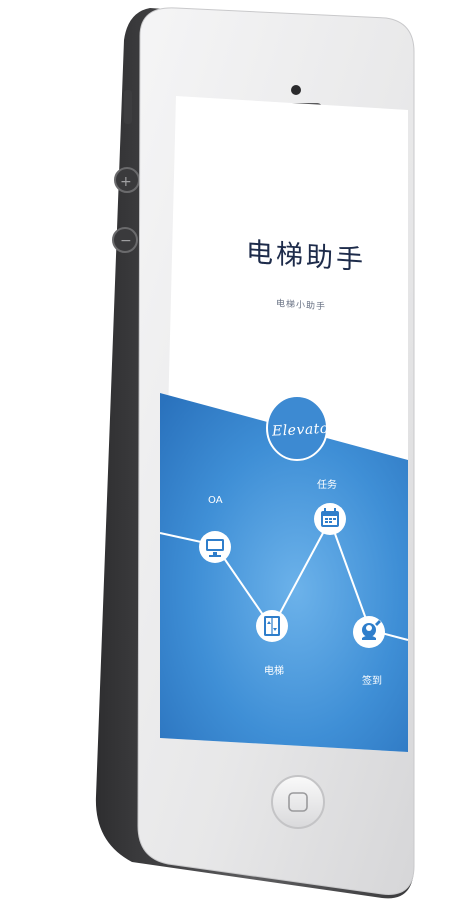 The height and width of the screenshot is (905, 467). I want to click on task-button, so click(330, 519).